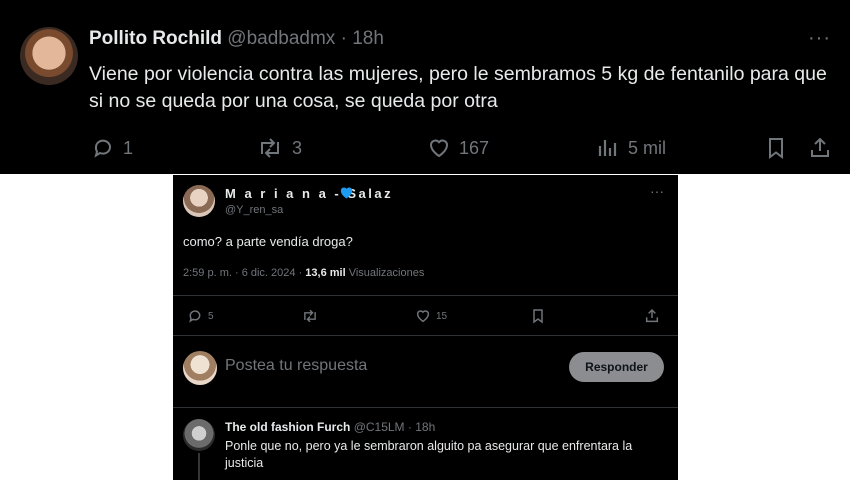 The height and width of the screenshot is (480, 850). What do you see at coordinates (296, 366) in the screenshot?
I see `reply-input: Postea tu respuesta` at bounding box center [296, 366].